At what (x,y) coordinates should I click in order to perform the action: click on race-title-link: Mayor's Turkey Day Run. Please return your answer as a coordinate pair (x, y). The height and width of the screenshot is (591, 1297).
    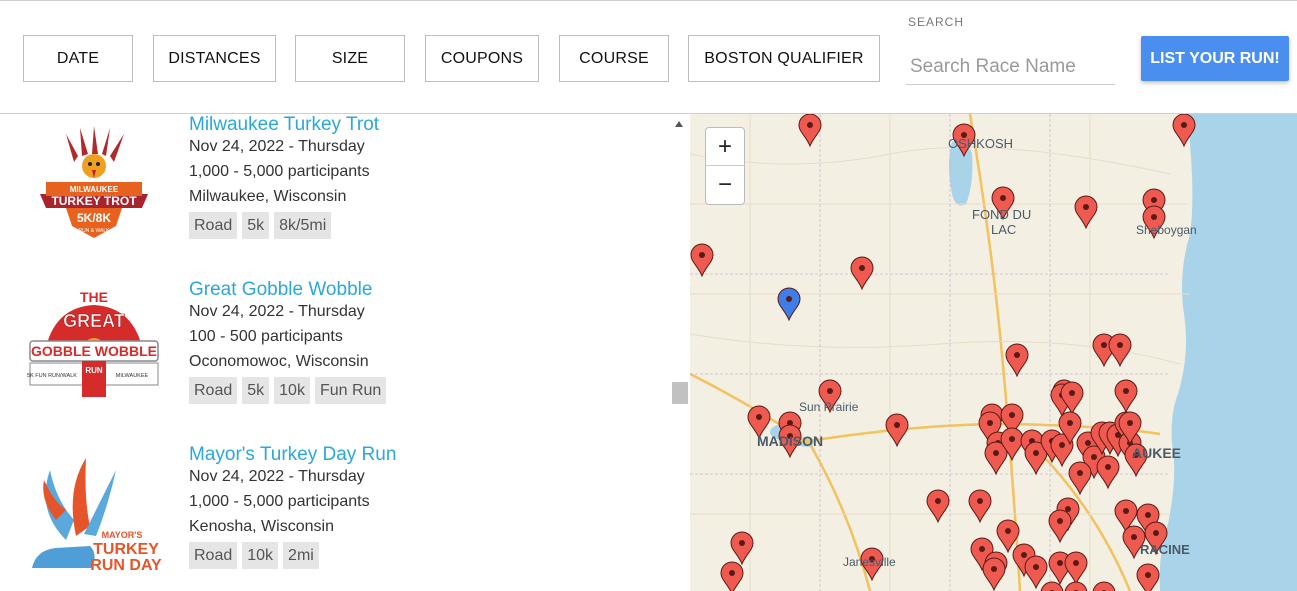
    Looking at the image, I should click on (292, 455).